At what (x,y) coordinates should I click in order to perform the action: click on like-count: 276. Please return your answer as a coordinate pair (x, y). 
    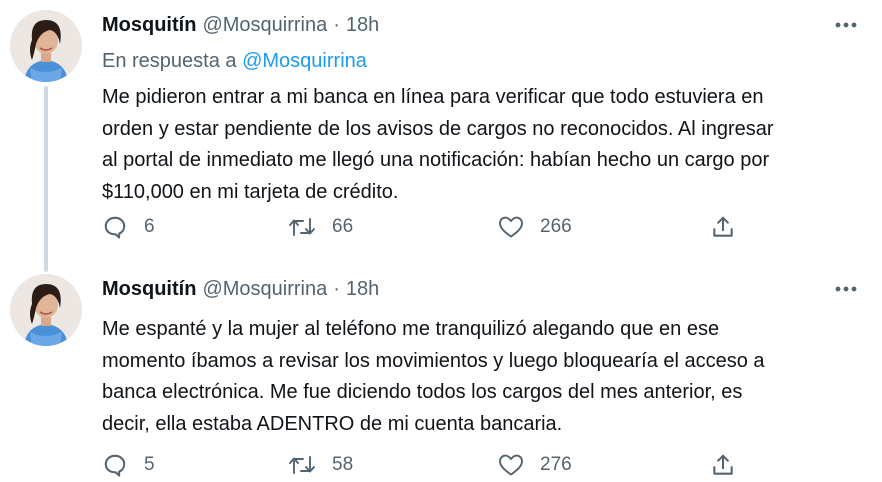
    Looking at the image, I should click on (556, 464).